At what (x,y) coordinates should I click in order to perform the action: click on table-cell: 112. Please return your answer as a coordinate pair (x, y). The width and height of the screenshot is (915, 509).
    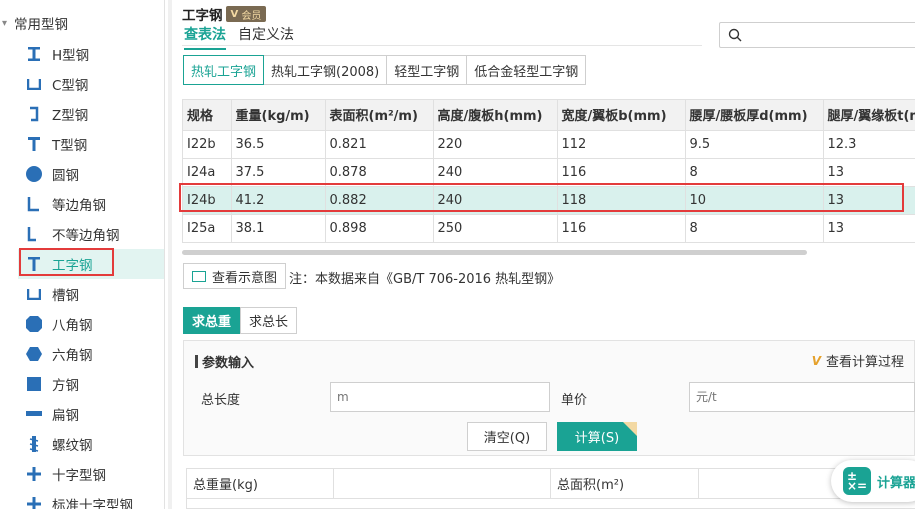
    Looking at the image, I should click on (621, 144).